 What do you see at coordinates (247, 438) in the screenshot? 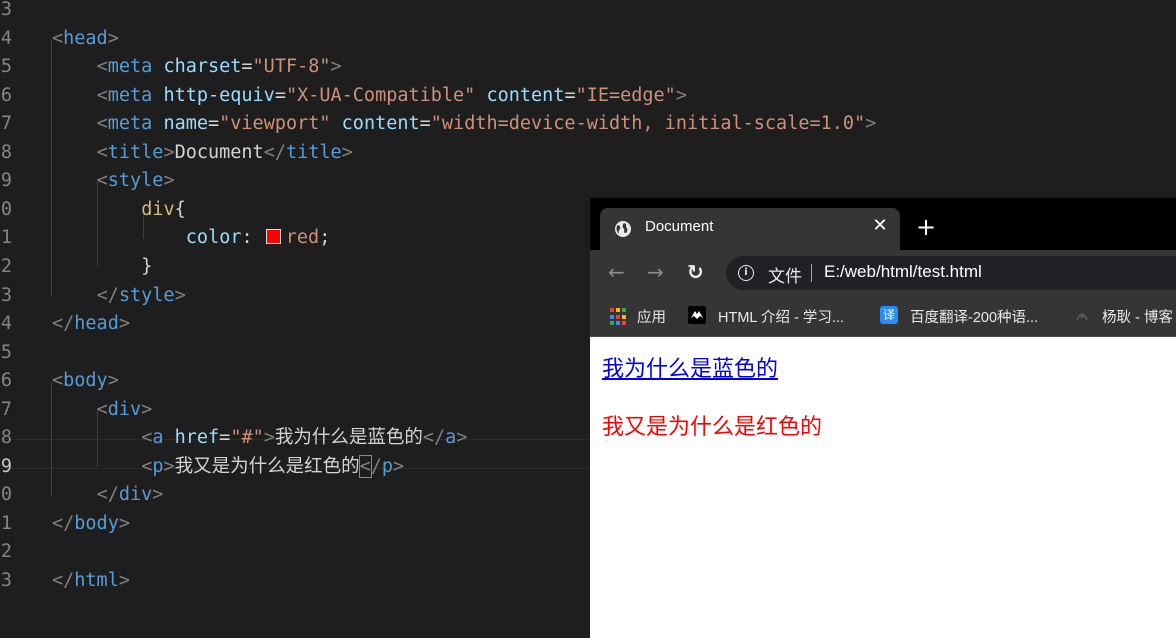
I see `code-token: "#"` at bounding box center [247, 438].